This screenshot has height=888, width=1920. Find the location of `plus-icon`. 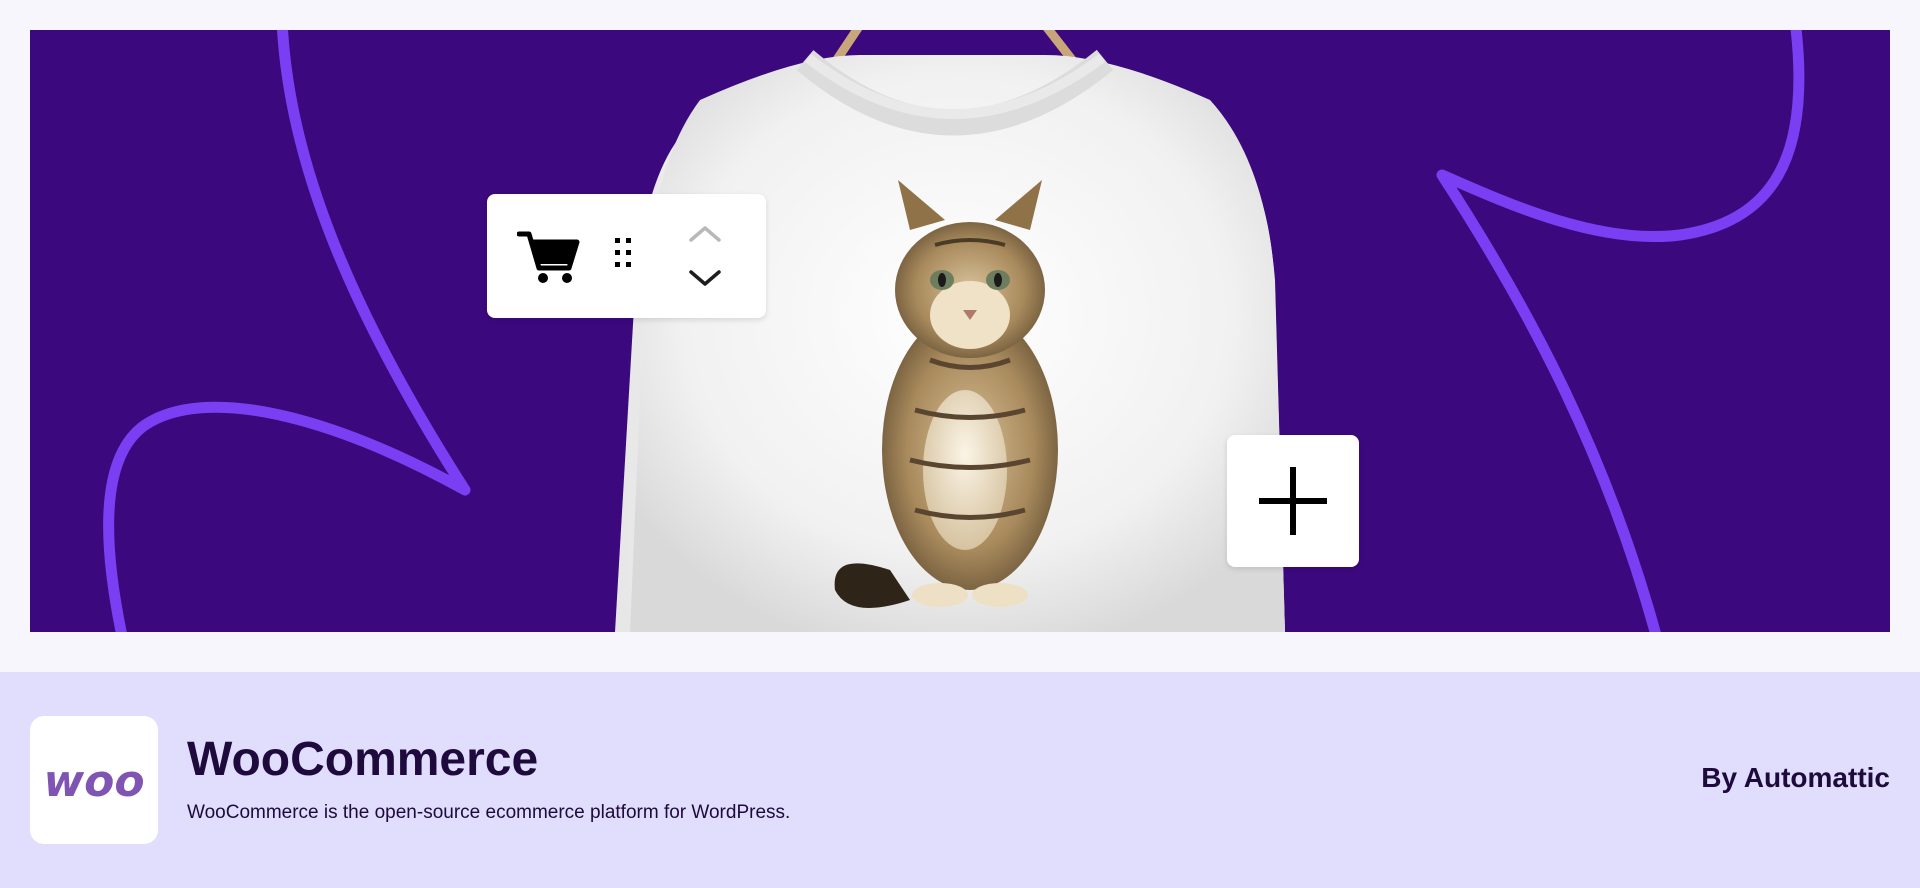

plus-icon is located at coordinates (1293, 501).